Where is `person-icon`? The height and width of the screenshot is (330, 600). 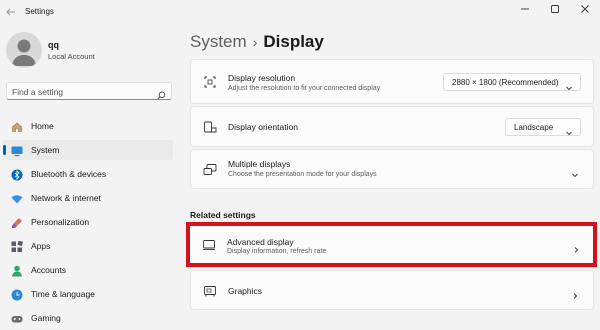
person-icon is located at coordinates (17, 270).